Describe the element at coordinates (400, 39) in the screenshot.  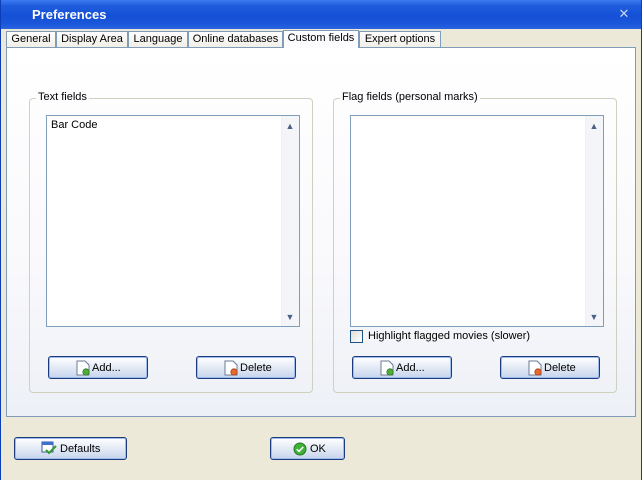
I see `tab-expert-options: Expert options` at that location.